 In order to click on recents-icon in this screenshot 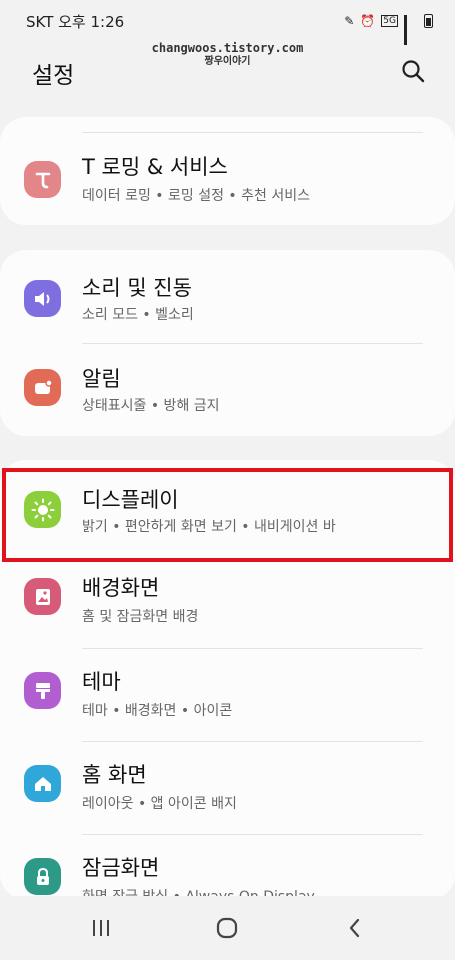, I will do `click(101, 928)`.